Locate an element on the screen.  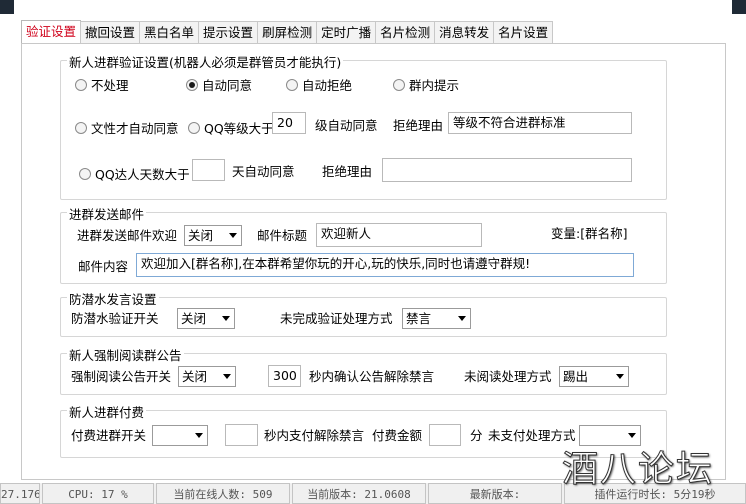
notice-seconds-input: 300 is located at coordinates (284, 376).